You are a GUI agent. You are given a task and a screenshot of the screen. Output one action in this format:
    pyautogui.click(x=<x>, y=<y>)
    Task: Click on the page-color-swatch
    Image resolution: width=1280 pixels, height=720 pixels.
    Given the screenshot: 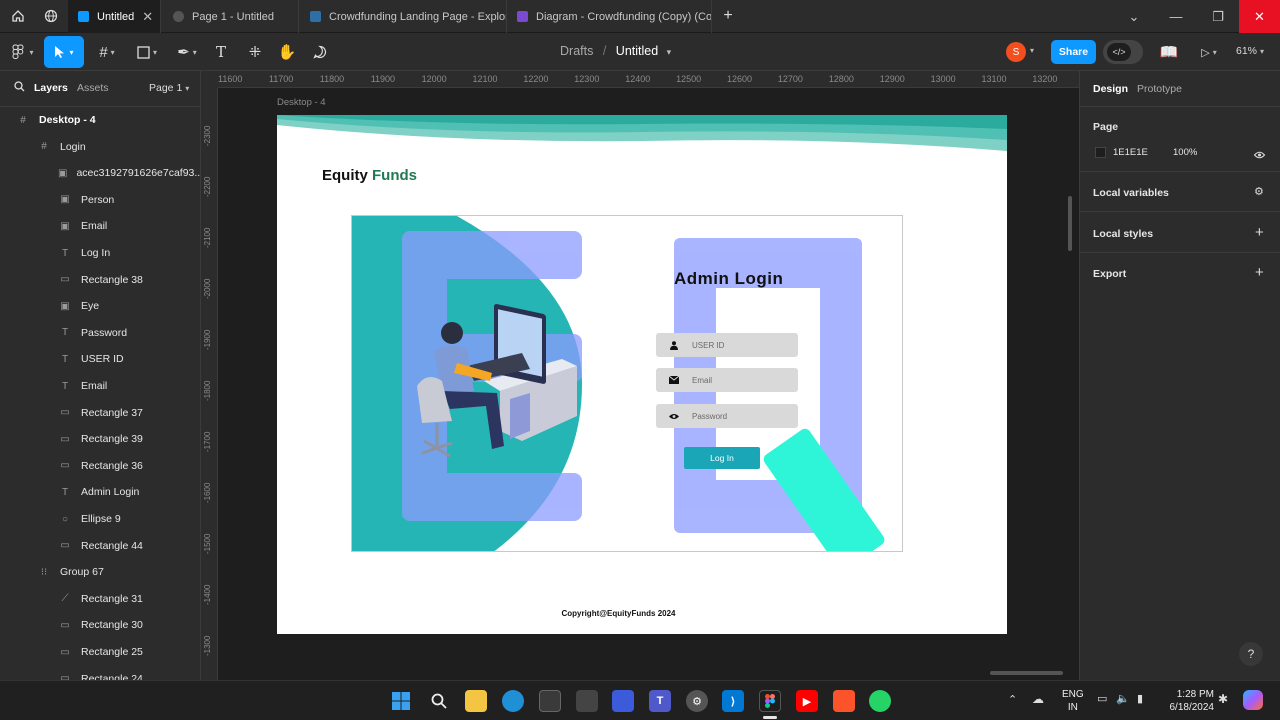 What is the action you would take?
    pyautogui.click(x=1100, y=152)
    